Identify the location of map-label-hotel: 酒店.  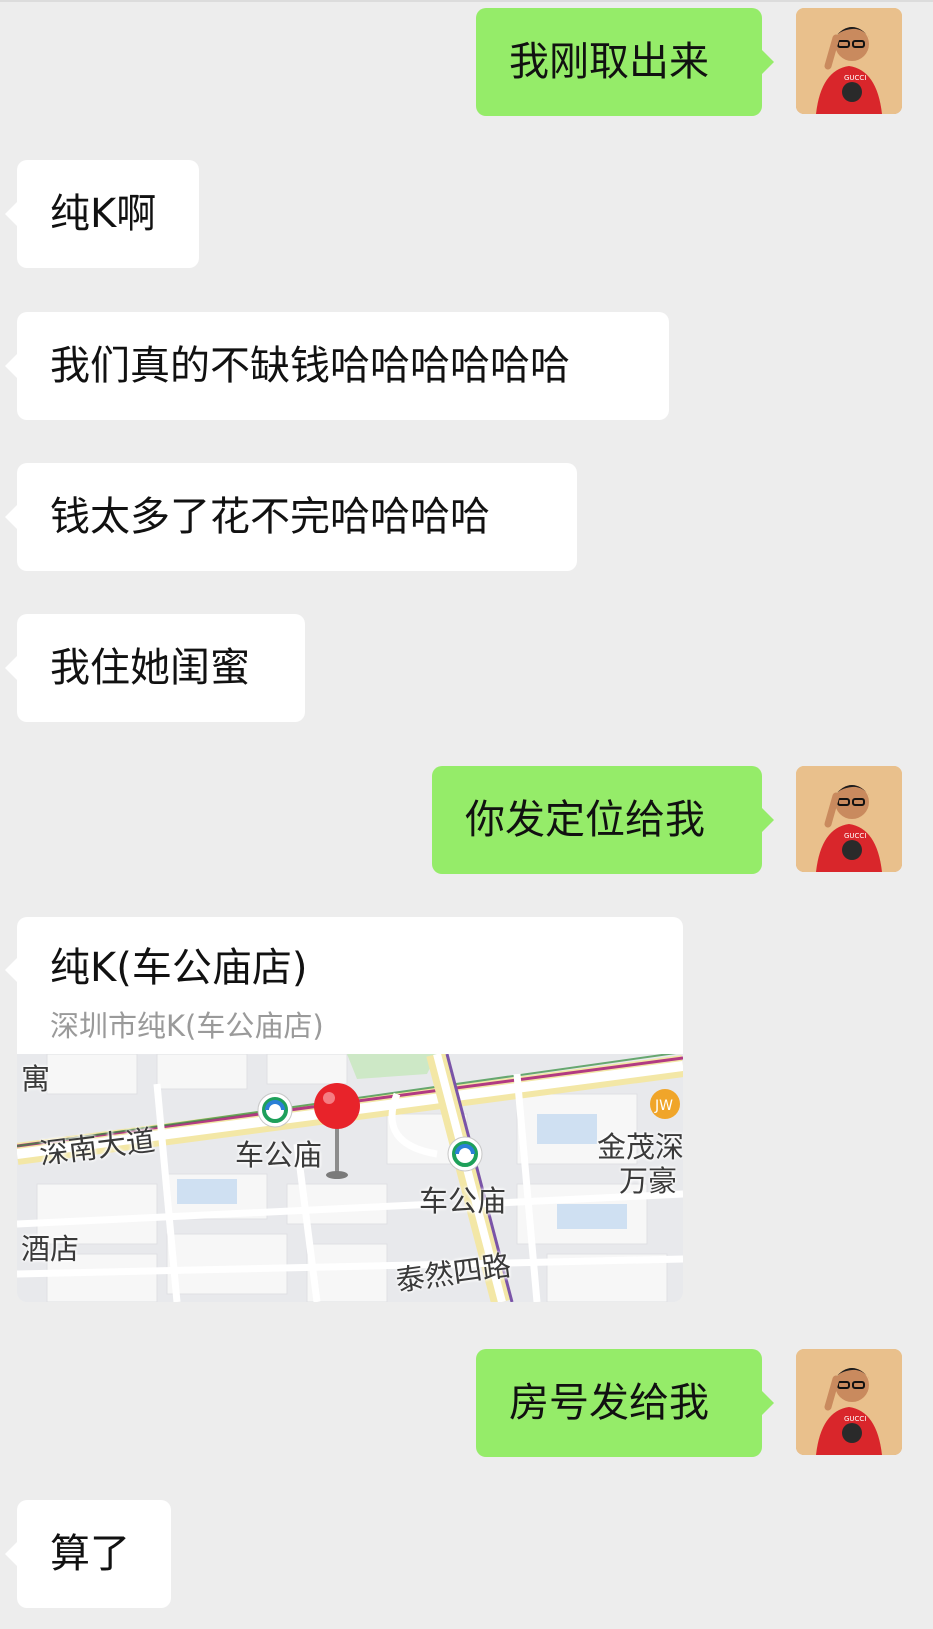
(50, 1249).